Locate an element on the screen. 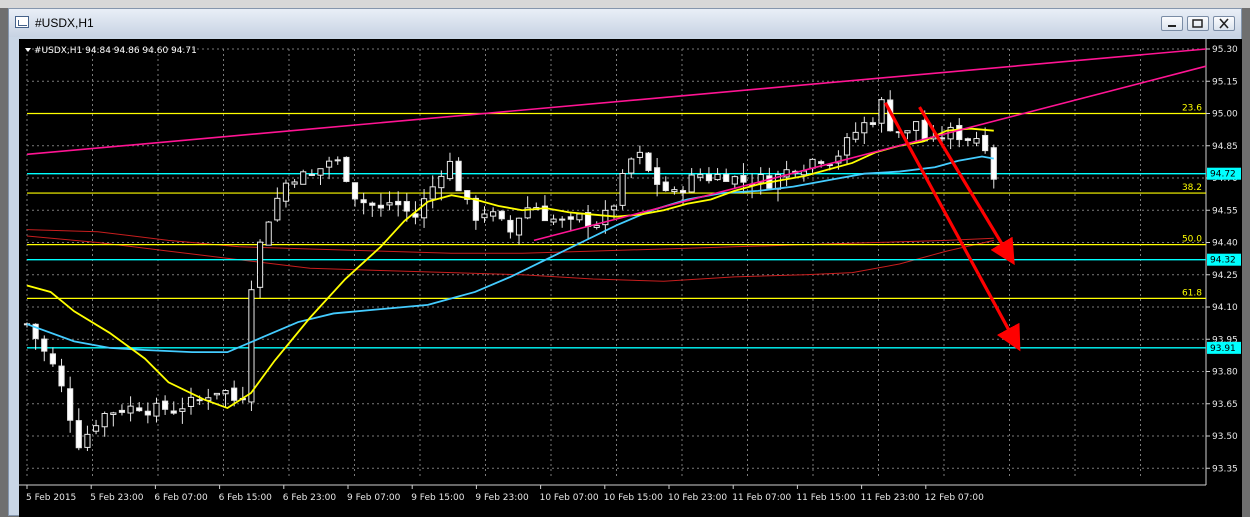  time-tick-label: 6 Feb 15:00 is located at coordinates (246, 498).